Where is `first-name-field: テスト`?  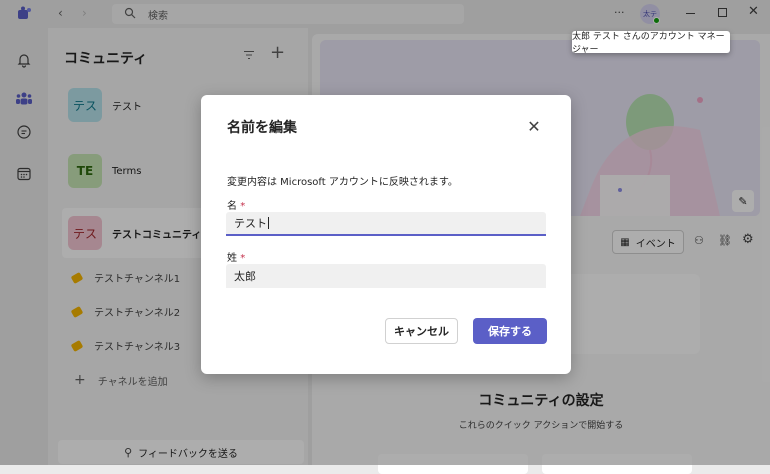
first-name-field: テスト is located at coordinates (386, 224).